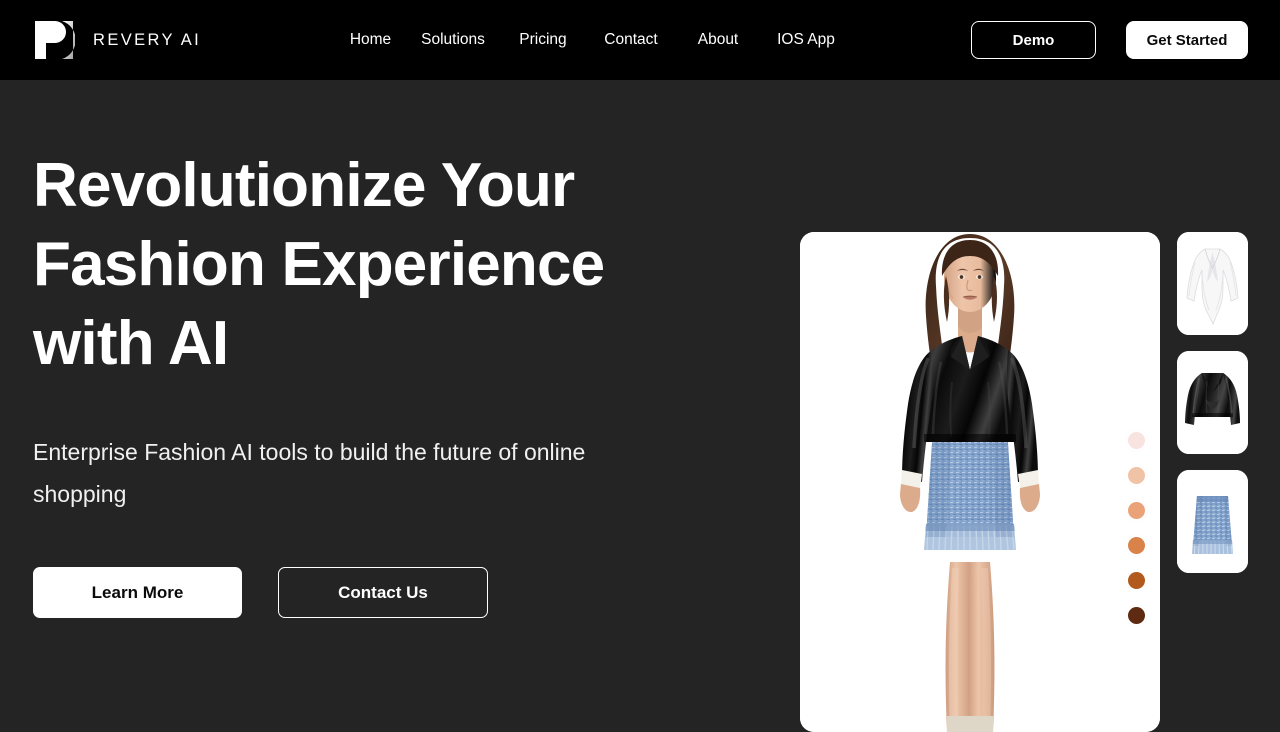 This screenshot has width=1280, height=732. Describe the element at coordinates (54, 40) in the screenshot. I see `revery-r-logo-icon` at that location.